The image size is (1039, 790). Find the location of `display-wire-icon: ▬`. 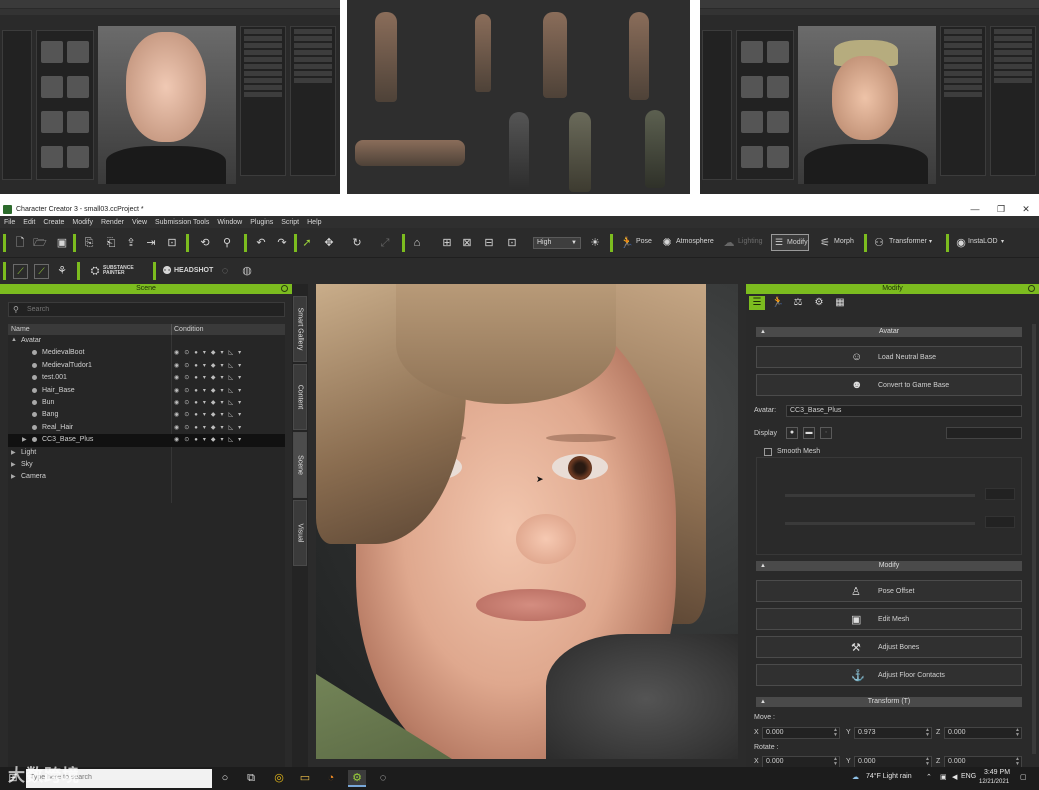

display-wire-icon: ▬ is located at coordinates (809, 433).